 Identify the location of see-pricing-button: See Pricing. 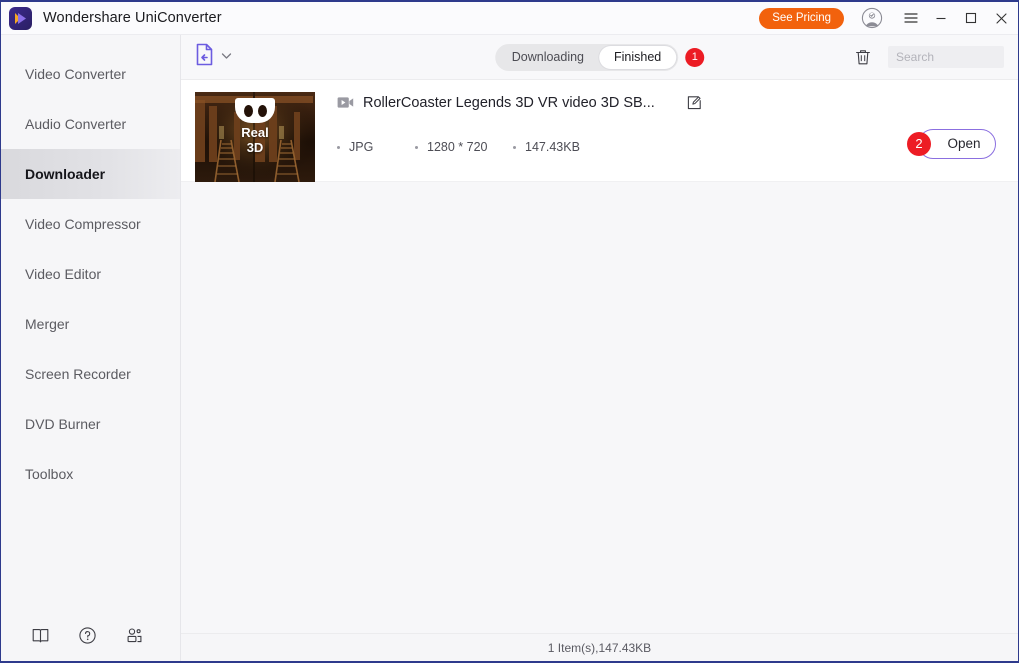
(801, 18).